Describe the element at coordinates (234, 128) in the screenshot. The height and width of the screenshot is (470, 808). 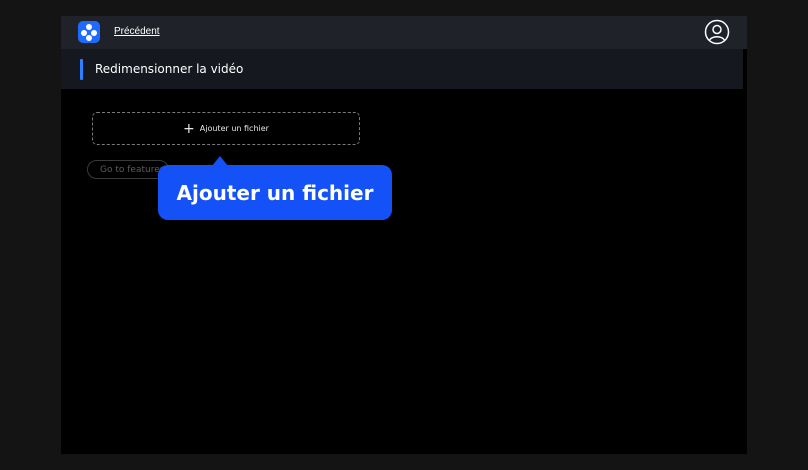
I see `add-file-label: Ajouter un fichier` at that location.